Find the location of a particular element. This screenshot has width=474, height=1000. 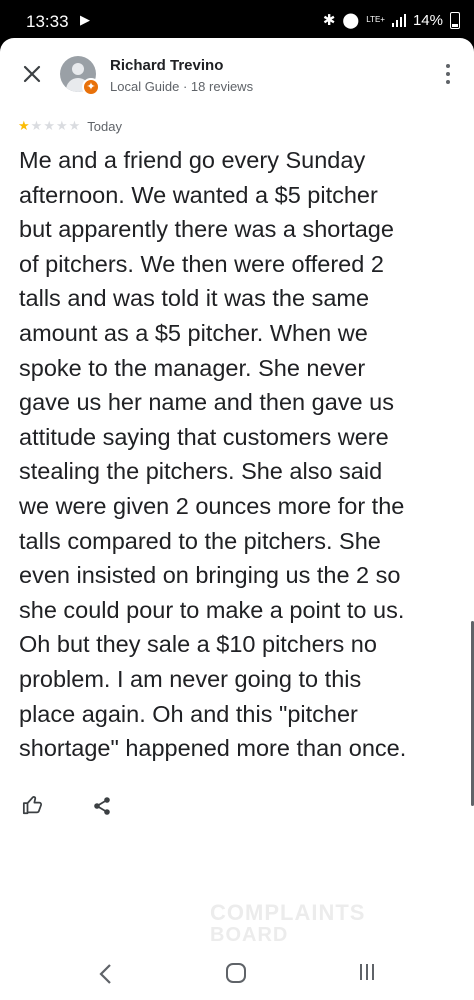

review-line: problem. I am never going to this is located at coordinates (190, 678).